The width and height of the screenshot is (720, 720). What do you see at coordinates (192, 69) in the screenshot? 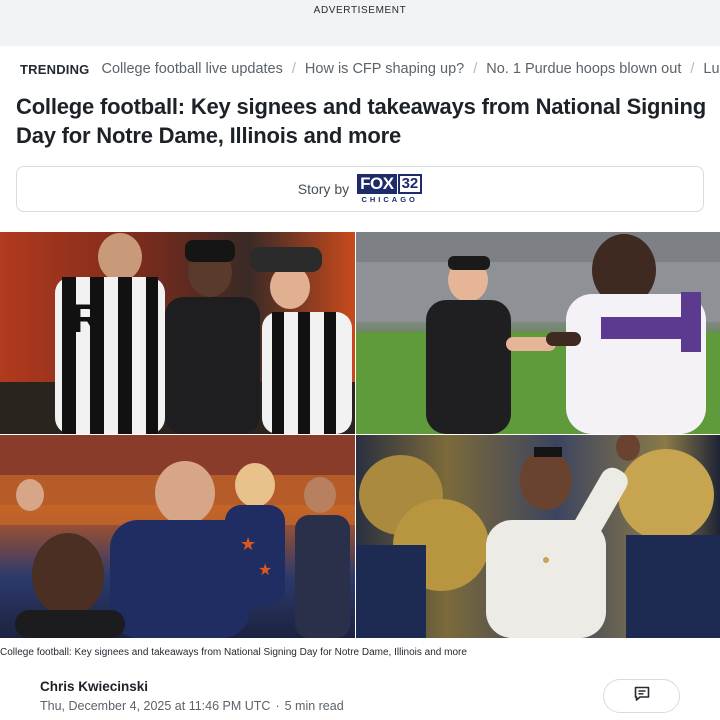
I see `trending-link-live-updates: College football live updates` at bounding box center [192, 69].